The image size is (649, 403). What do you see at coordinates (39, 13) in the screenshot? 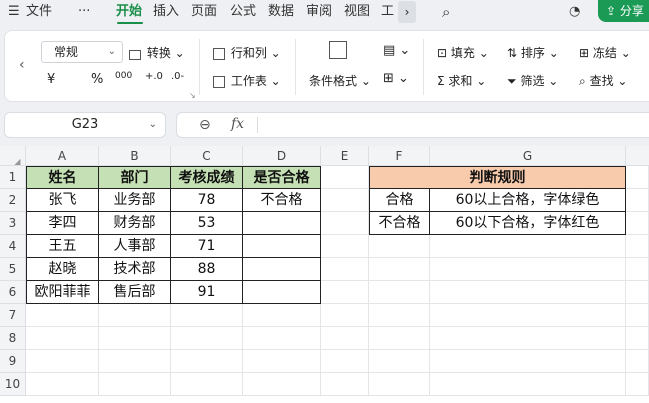
I see `menu-file: 文件` at bounding box center [39, 13].